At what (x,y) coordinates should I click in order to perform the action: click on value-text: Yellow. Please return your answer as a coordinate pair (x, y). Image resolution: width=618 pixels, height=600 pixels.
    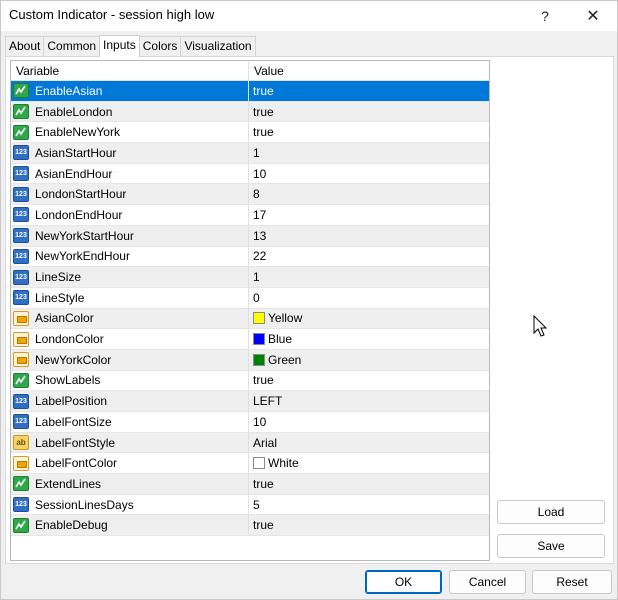
    Looking at the image, I should click on (285, 318).